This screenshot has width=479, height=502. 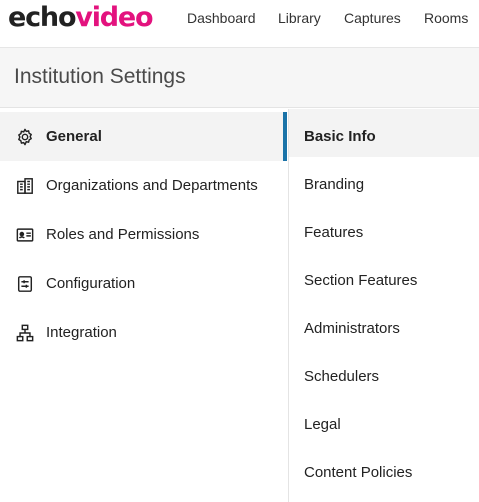 What do you see at coordinates (239, 78) in the screenshot?
I see `page-header: Institution Settings` at bounding box center [239, 78].